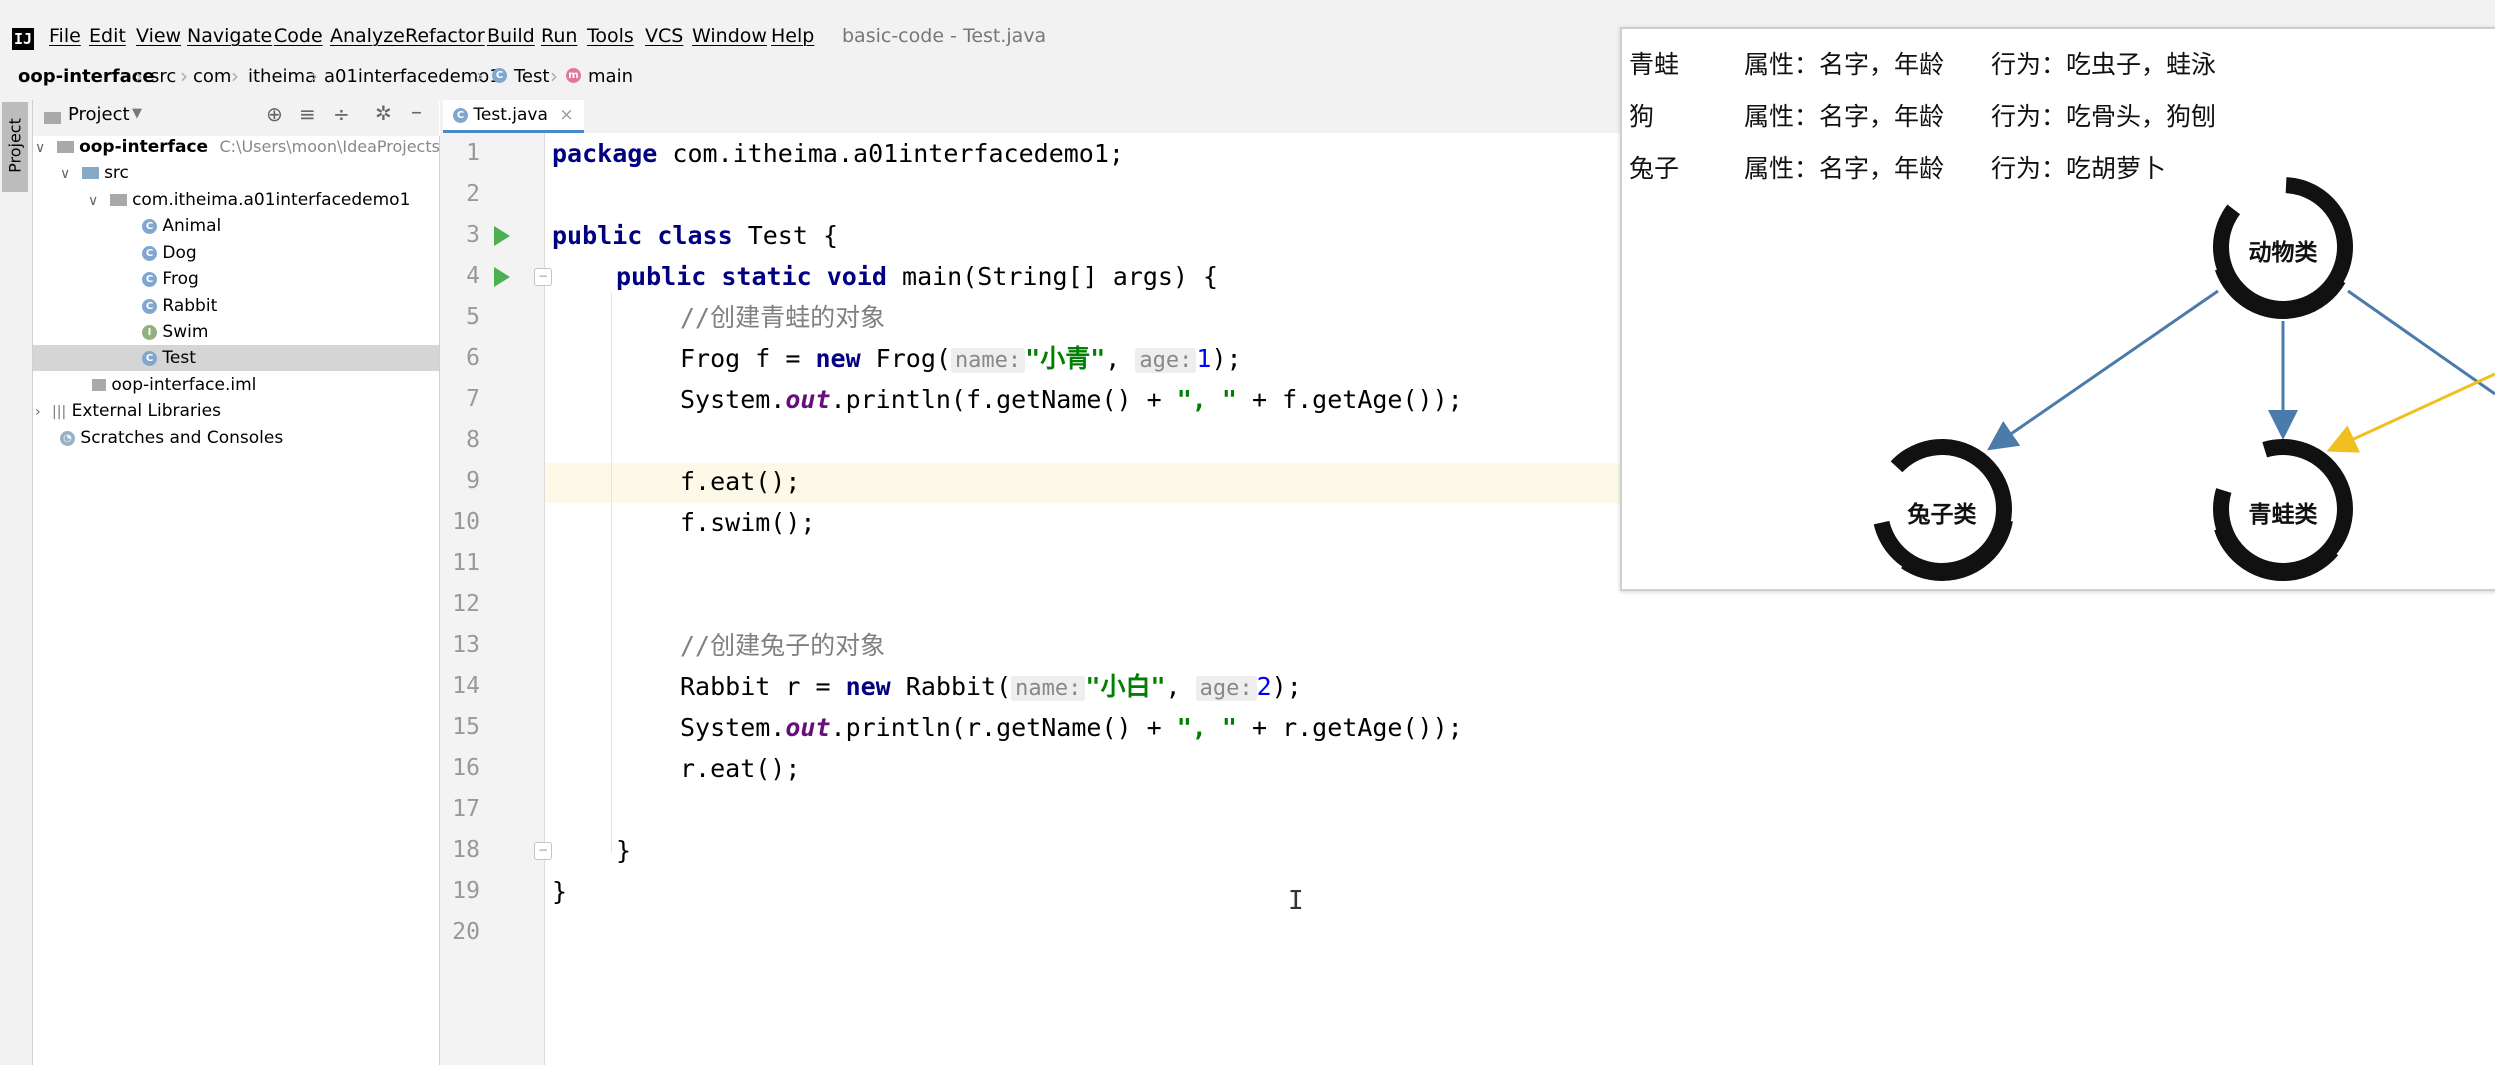  What do you see at coordinates (611, 573) in the screenshot?
I see `indent-guide` at bounding box center [611, 573].